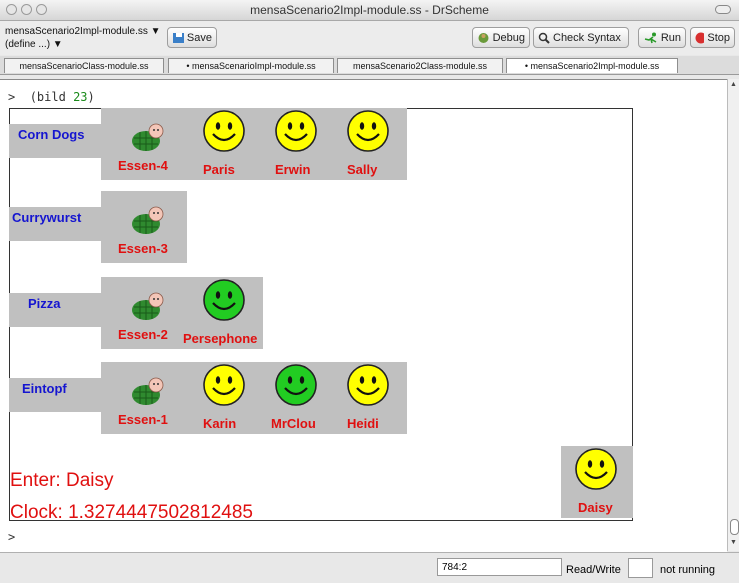 This screenshot has width=739, height=583. I want to click on cursor-position: 784:2, so click(499, 567).